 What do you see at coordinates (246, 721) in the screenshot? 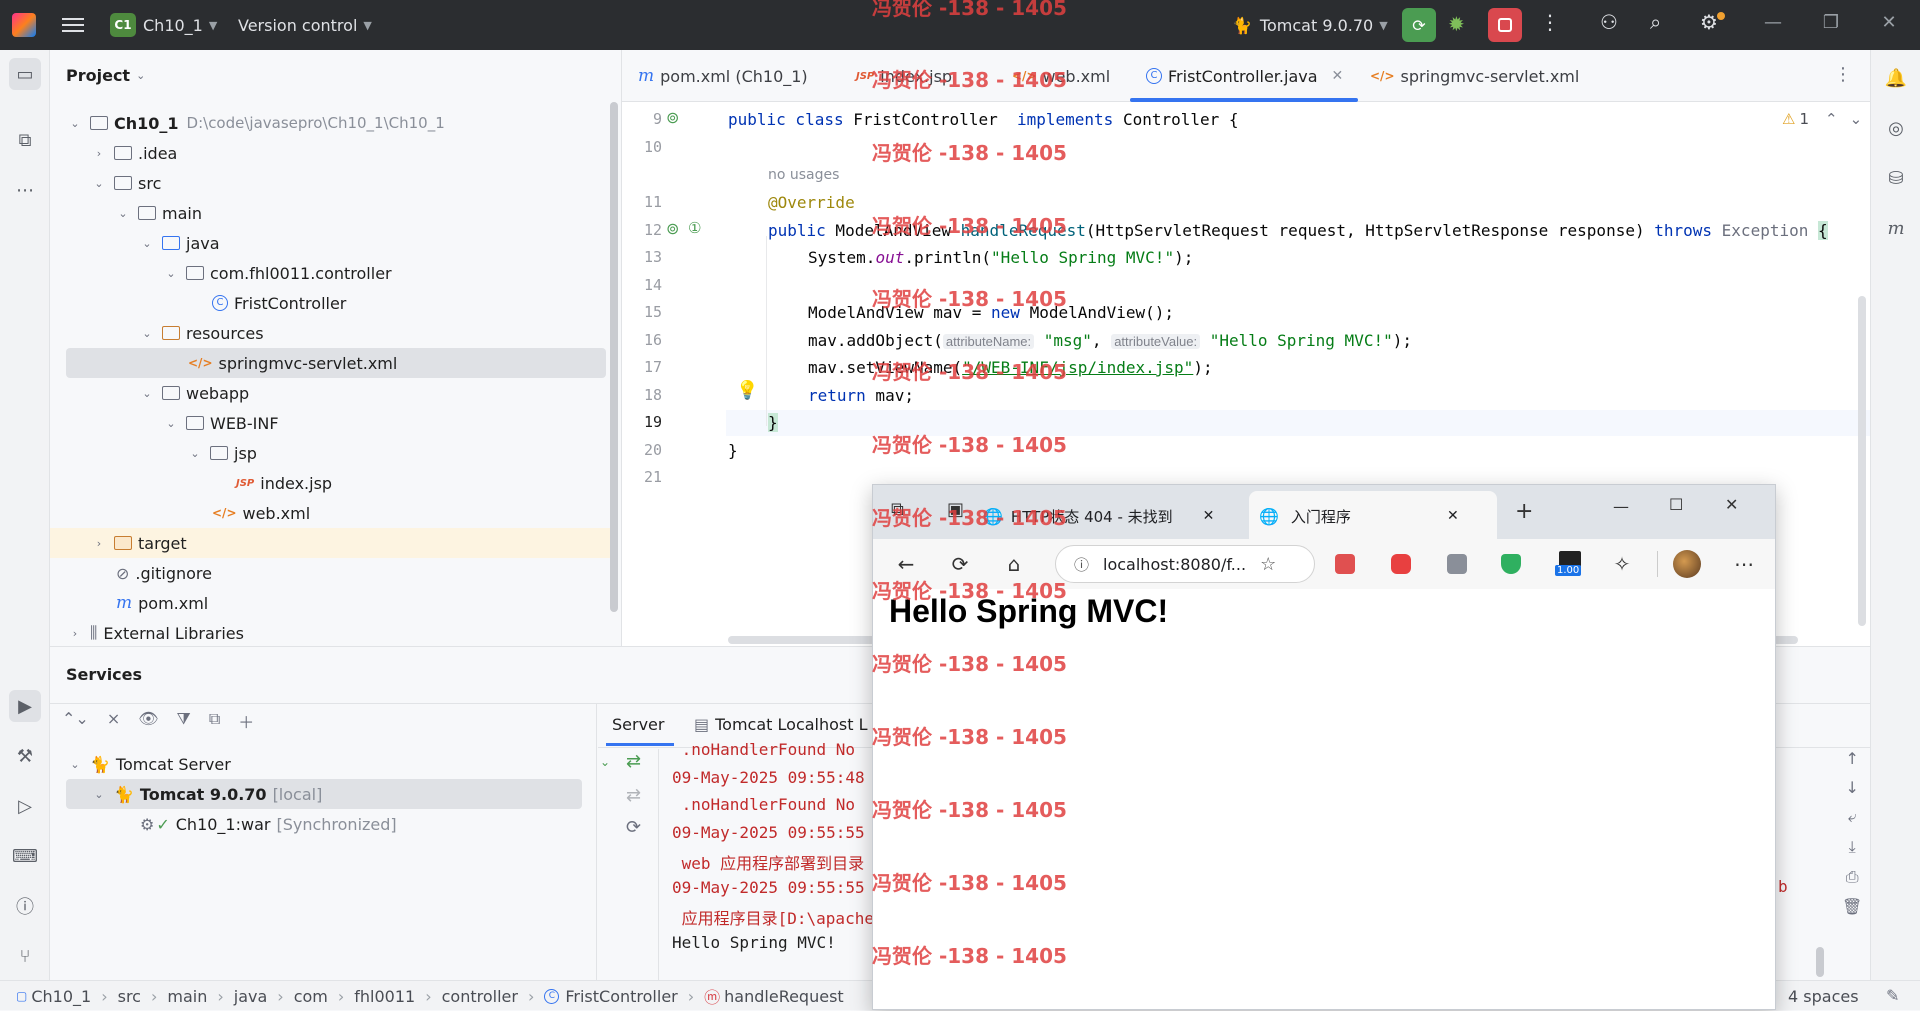
I see `add-service-icon: ＋` at bounding box center [246, 721].